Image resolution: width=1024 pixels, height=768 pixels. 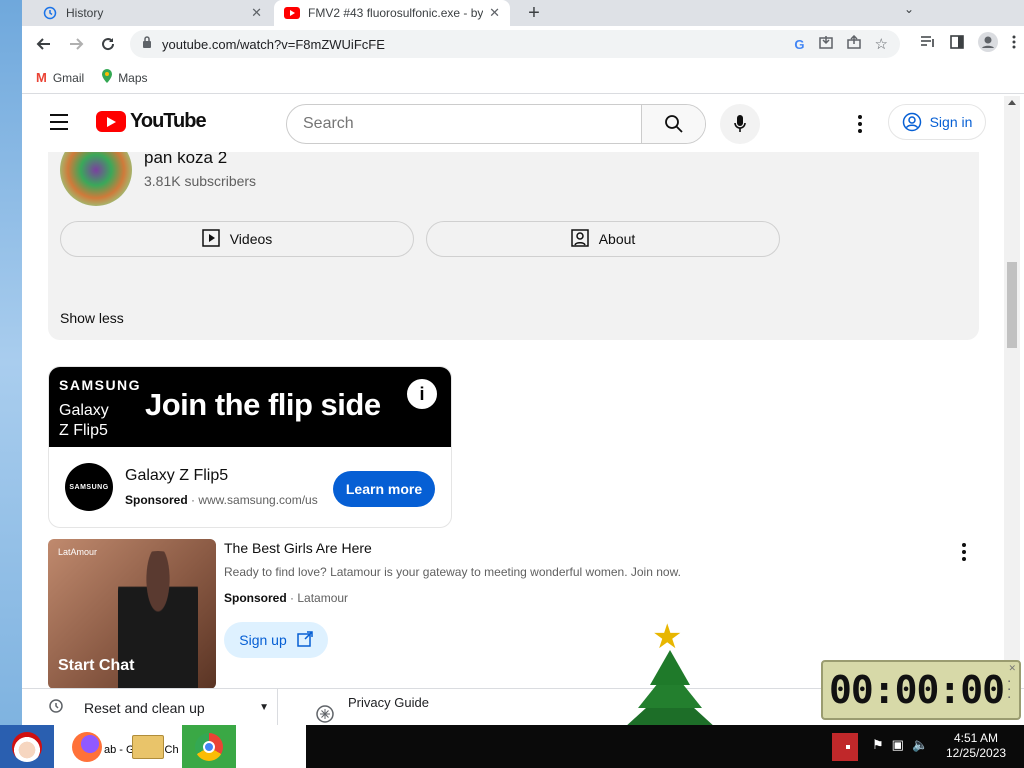 I want to click on latamour-ad-meta: Sponsored · Latamour, so click(x=286, y=598).